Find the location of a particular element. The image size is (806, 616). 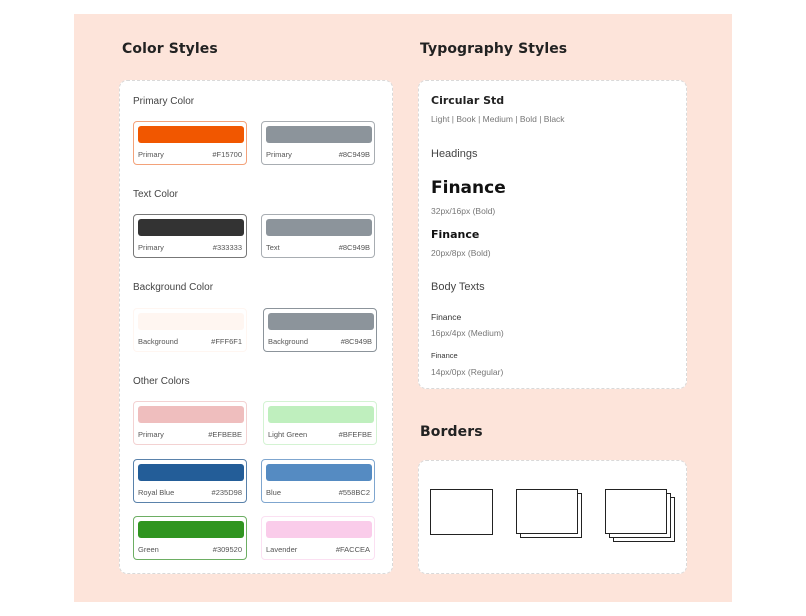

font-weights: Light | Book | Medium | Bold | Black is located at coordinates (498, 119).